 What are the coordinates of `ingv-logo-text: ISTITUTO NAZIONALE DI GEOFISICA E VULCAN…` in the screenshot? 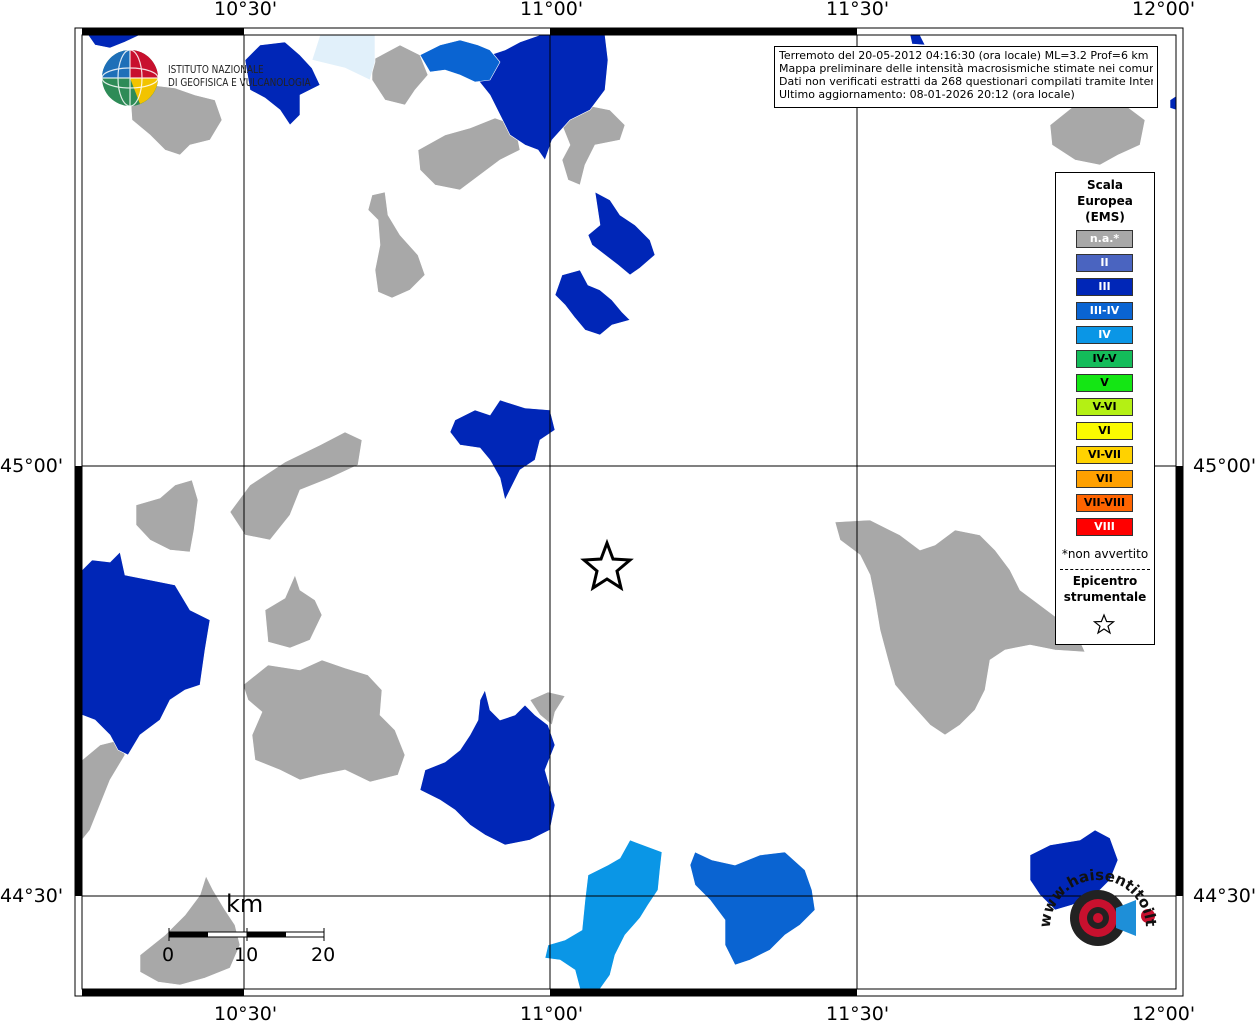 It's located at (239, 77).